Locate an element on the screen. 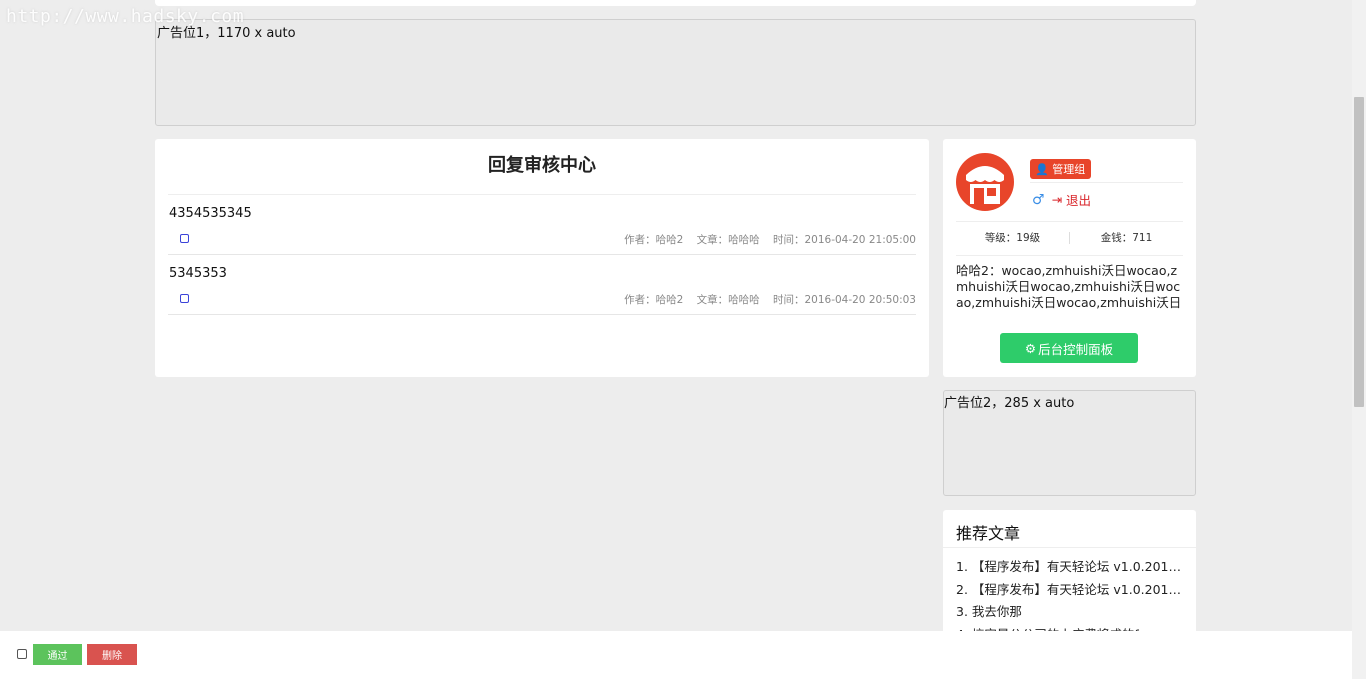 This screenshot has width=1366, height=679. batch-action-bar: 通过 删除 is located at coordinates (676, 655).